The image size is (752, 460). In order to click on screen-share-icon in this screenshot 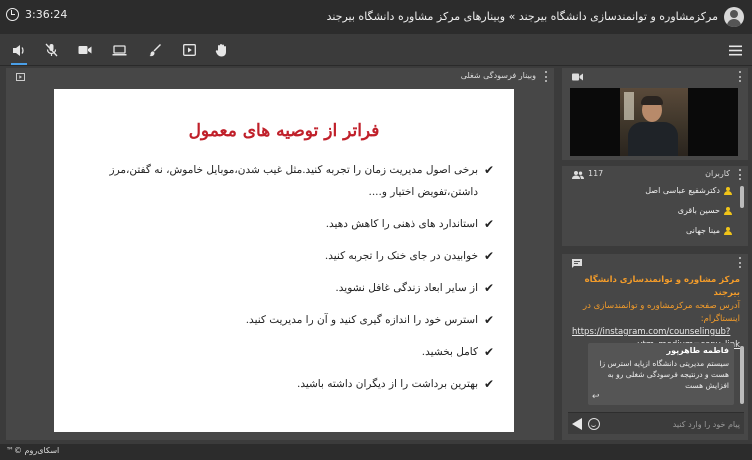, I will do `click(119, 49)`.